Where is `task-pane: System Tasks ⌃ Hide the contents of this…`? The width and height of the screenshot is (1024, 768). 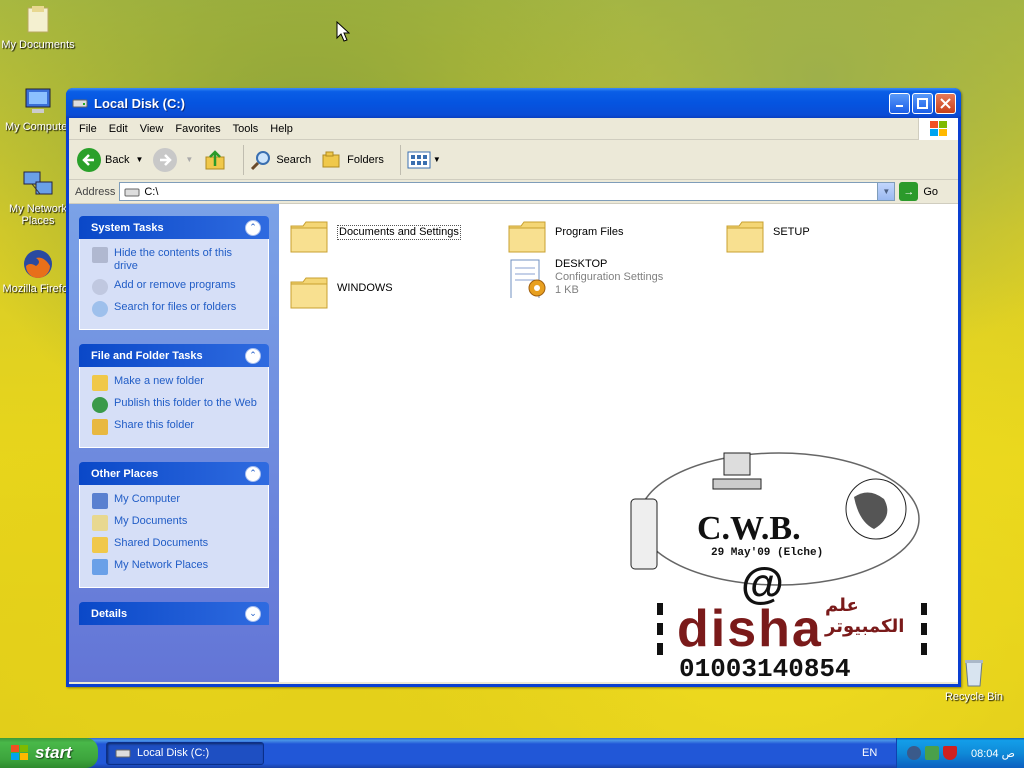 task-pane: System Tasks ⌃ Hide the contents of this… is located at coordinates (174, 443).